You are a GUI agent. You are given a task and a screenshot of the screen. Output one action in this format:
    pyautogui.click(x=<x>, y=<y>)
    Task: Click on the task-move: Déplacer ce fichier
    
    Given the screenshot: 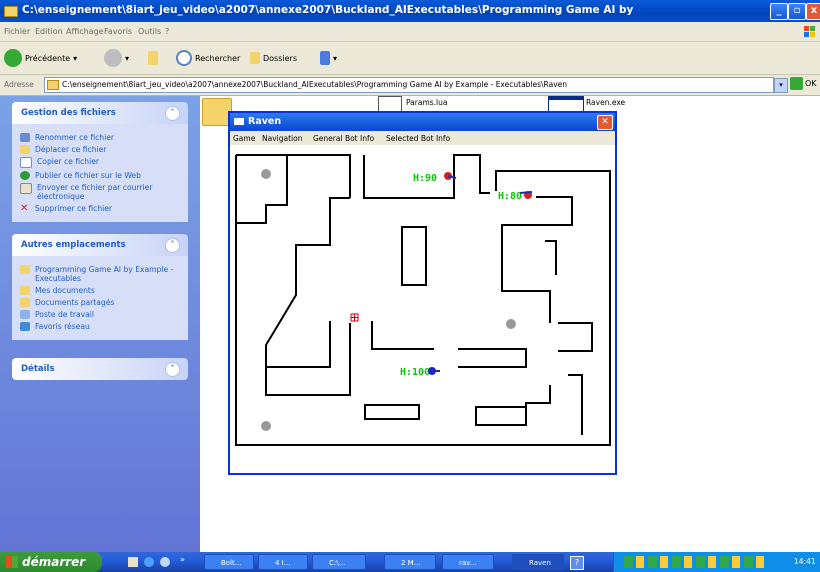 What is the action you would take?
    pyautogui.click(x=100, y=149)
    